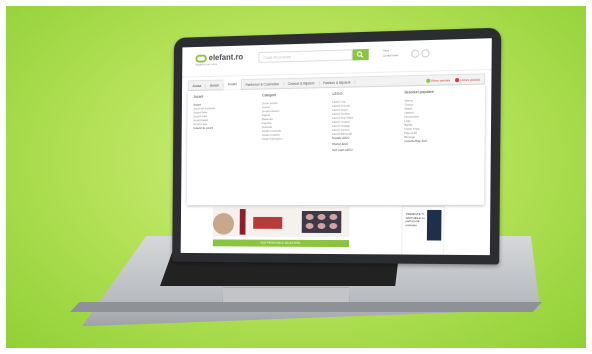 The width and height of the screenshot is (592, 354). Describe the element at coordinates (268, 222) in the screenshot. I see `cosmetics-image` at that location.